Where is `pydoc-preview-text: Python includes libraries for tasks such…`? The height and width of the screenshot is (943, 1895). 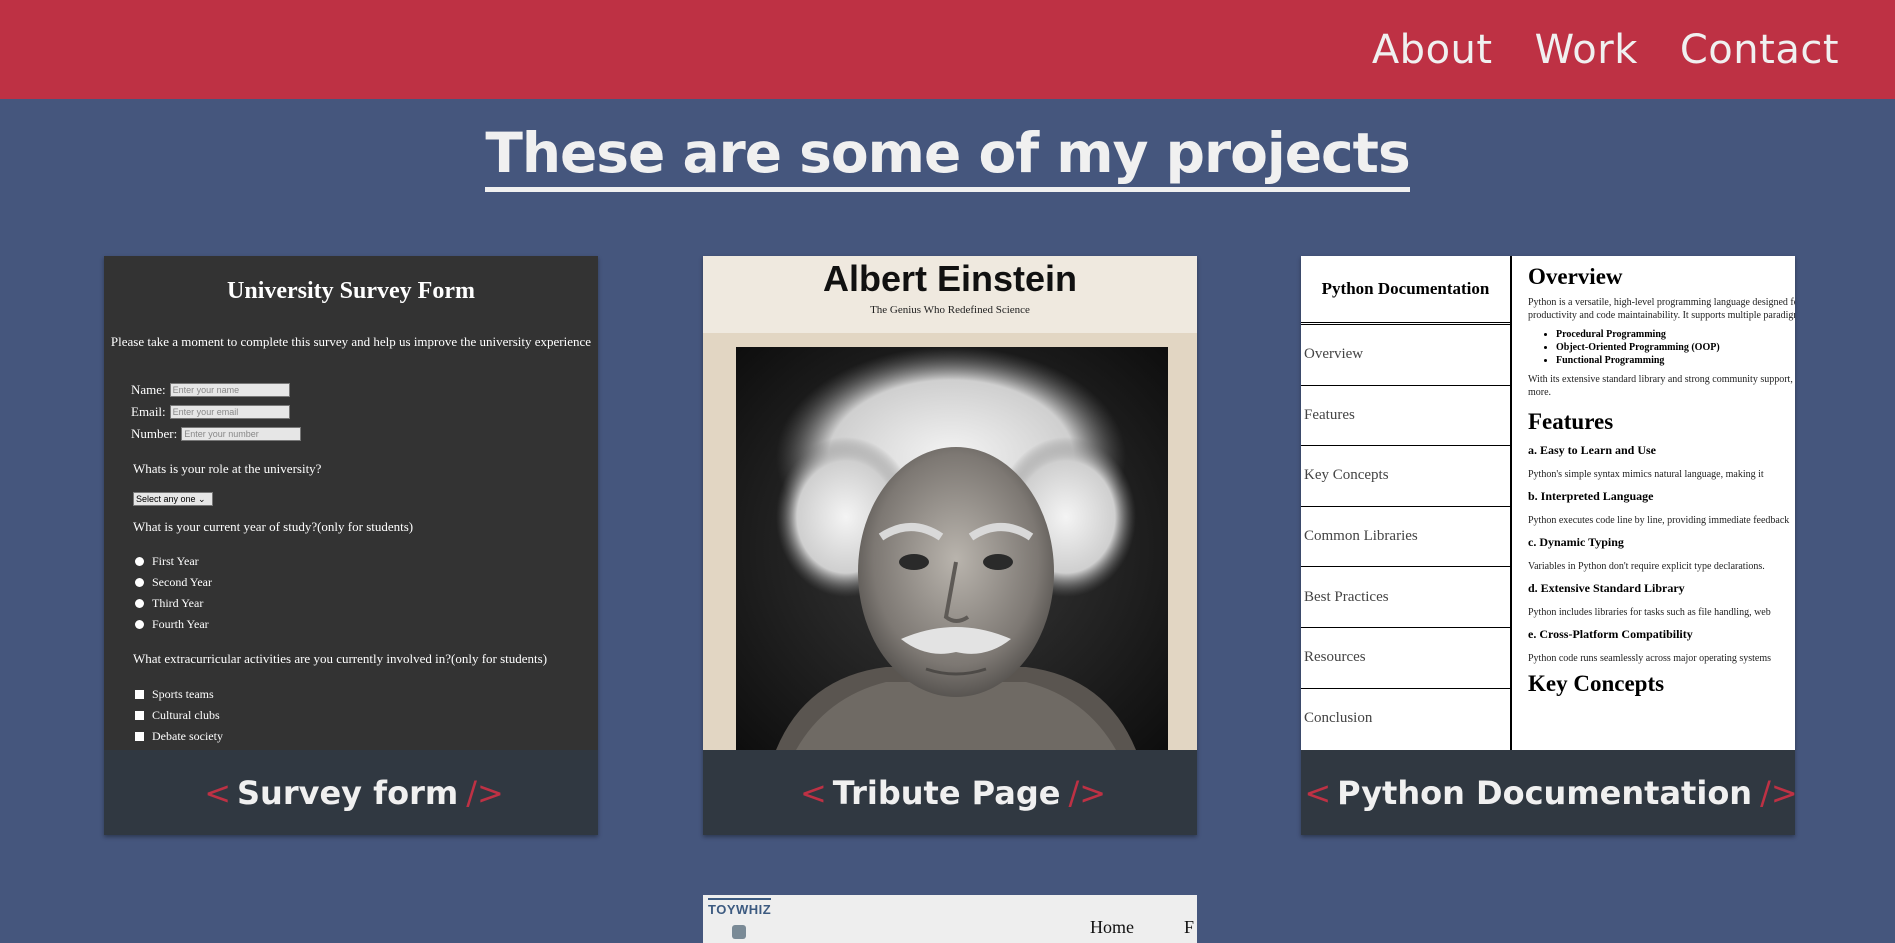
pydoc-preview-text: Python includes libraries for tasks such… is located at coordinates (1649, 612).